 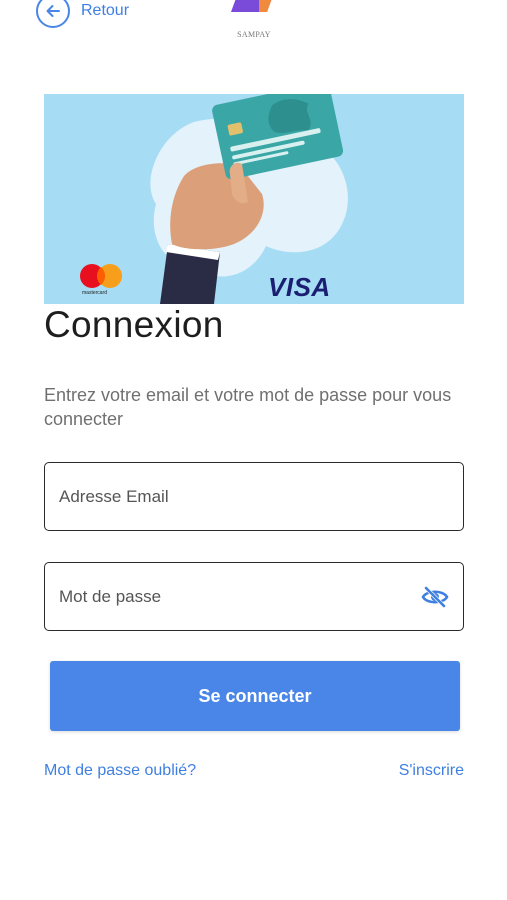 What do you see at coordinates (435, 597) in the screenshot?
I see `eye-off-icon` at bounding box center [435, 597].